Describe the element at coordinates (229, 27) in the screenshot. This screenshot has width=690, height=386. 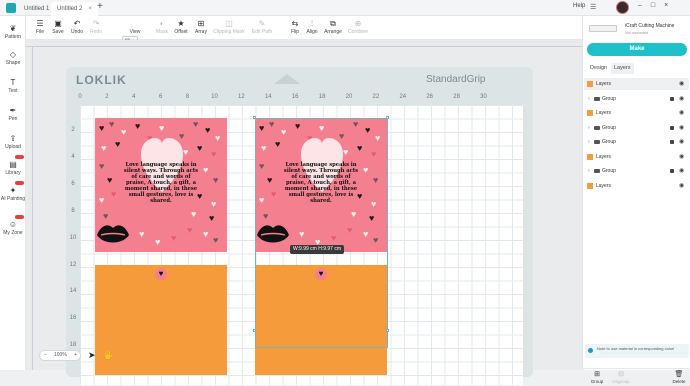
I see `clipping-mask-button: ◫ Clipping Mask` at that location.